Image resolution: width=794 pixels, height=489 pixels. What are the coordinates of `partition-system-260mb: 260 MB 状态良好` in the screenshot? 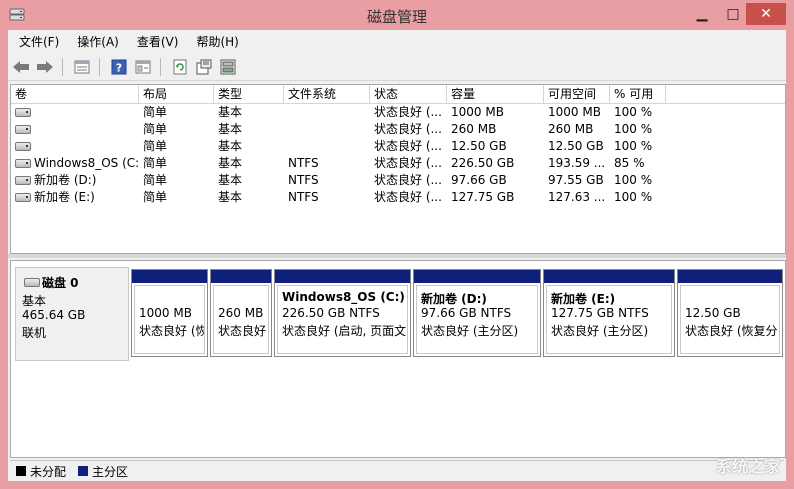 It's located at (241, 313).